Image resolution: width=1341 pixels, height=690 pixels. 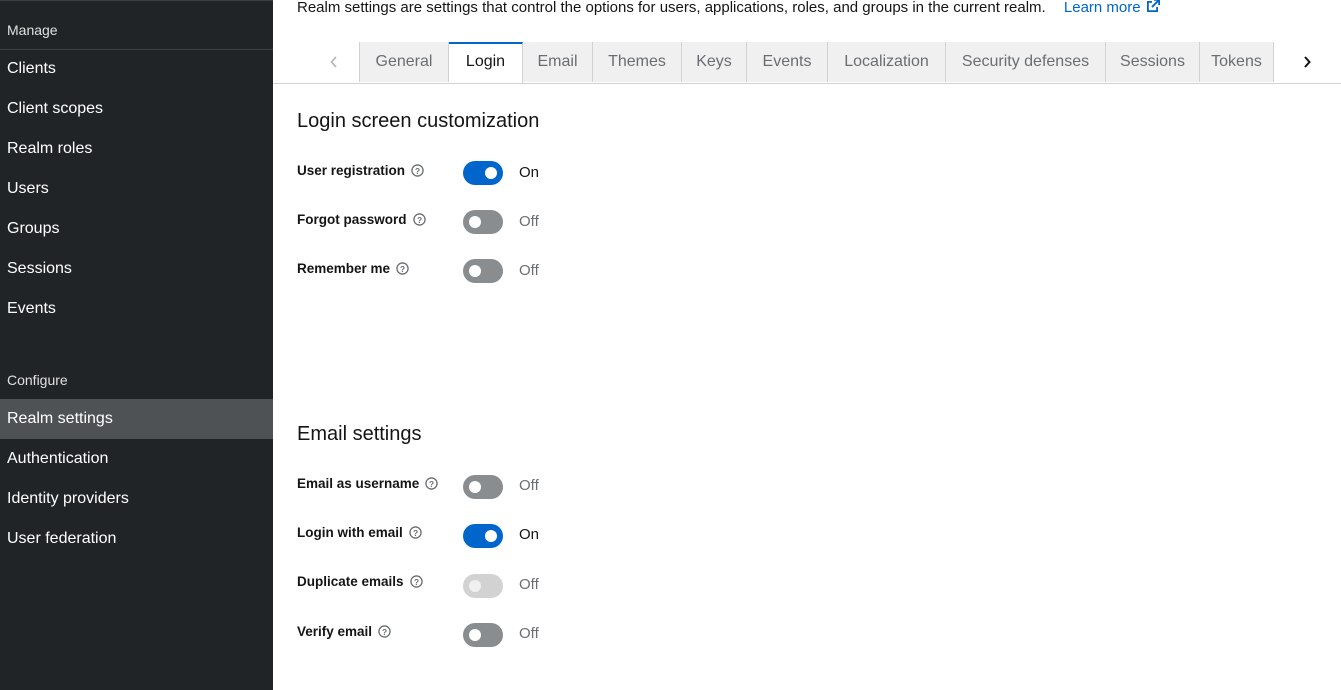 I want to click on sidebar-section-configure: Configure, so click(x=37, y=380).